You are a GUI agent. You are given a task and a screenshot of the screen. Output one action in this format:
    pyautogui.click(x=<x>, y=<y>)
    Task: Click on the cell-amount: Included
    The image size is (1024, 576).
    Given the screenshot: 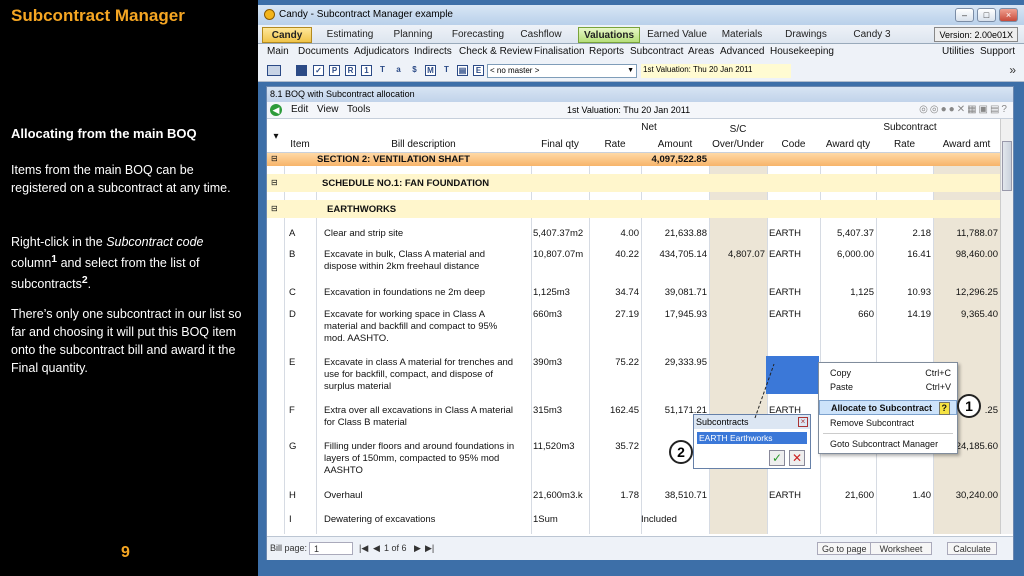 What is the action you would take?
    pyautogui.click(x=674, y=520)
    